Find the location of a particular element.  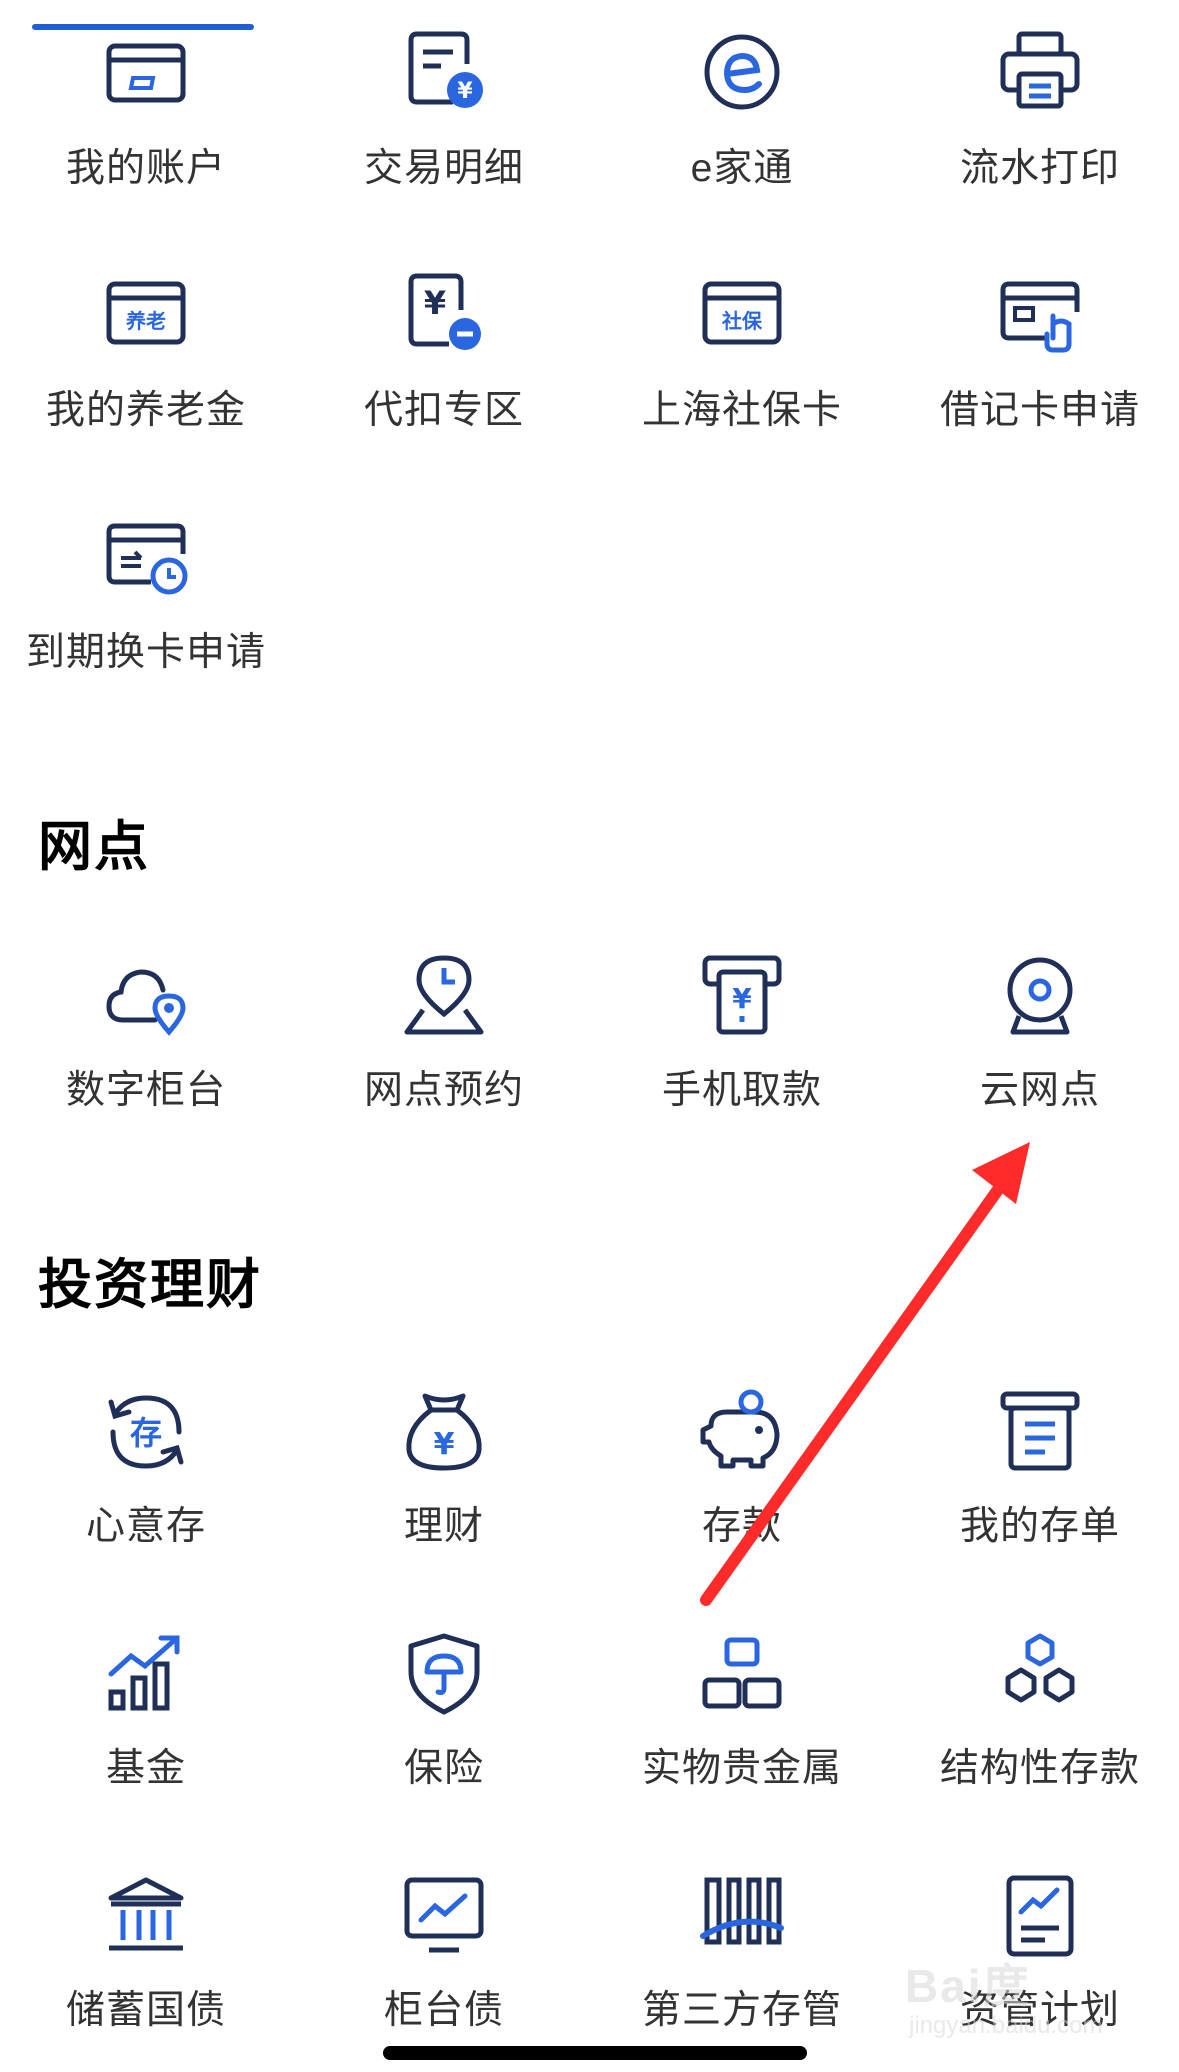

growth-bars-icon is located at coordinates (146, 1675).